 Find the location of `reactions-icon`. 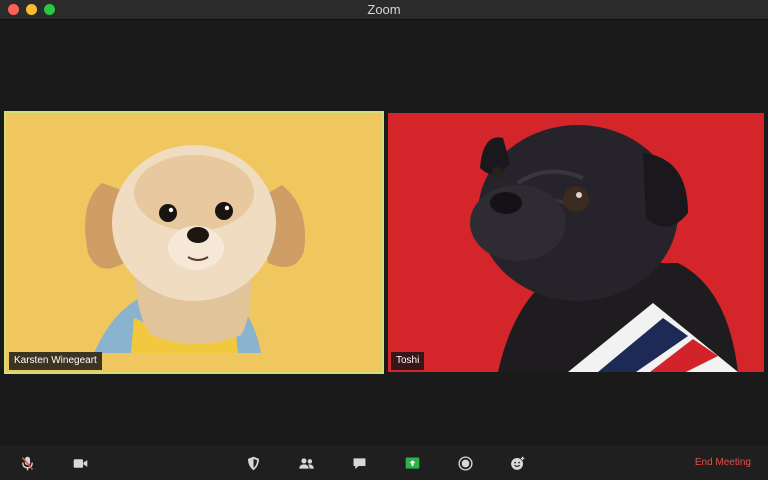

reactions-icon is located at coordinates (517, 463).